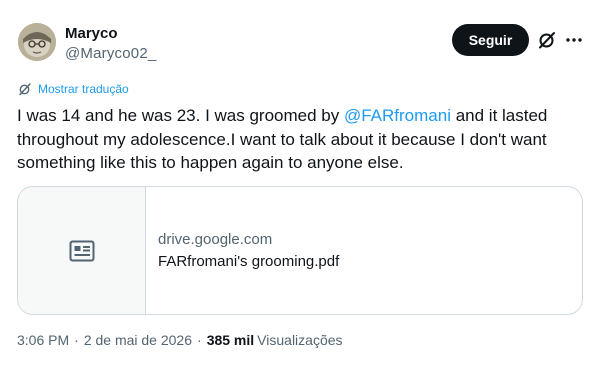 The width and height of the screenshot is (599, 369). Describe the element at coordinates (300, 340) in the screenshot. I see `views-label: Visualizações` at that location.